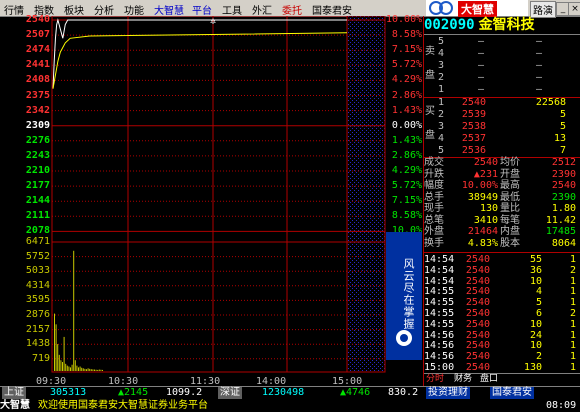 This screenshot has width=580, height=412. Describe the element at coordinates (472, 139) in the screenshot. I see `buy-price: 2537` at that location.